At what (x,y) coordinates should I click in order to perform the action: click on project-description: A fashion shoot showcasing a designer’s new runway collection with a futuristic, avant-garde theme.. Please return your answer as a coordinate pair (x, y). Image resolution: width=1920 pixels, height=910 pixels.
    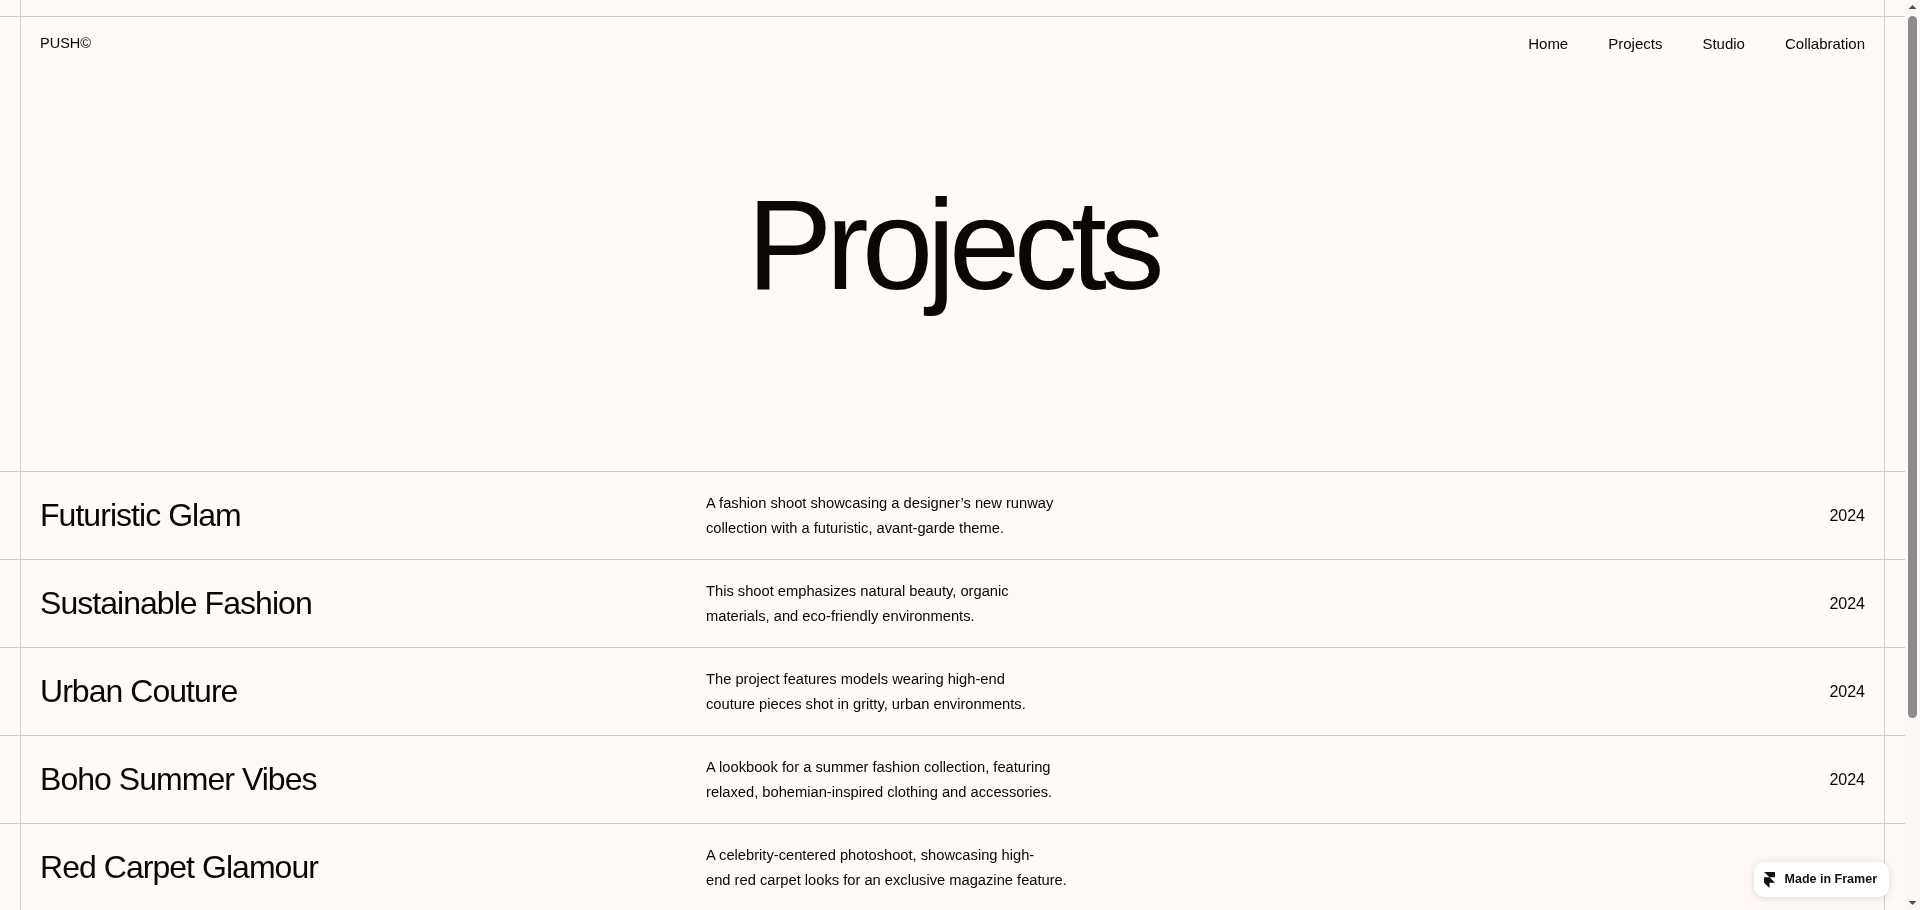
    Looking at the image, I should click on (880, 516).